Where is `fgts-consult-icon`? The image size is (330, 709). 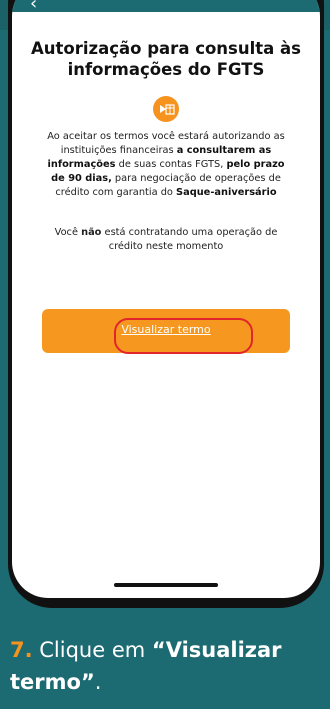 fgts-consult-icon is located at coordinates (166, 109).